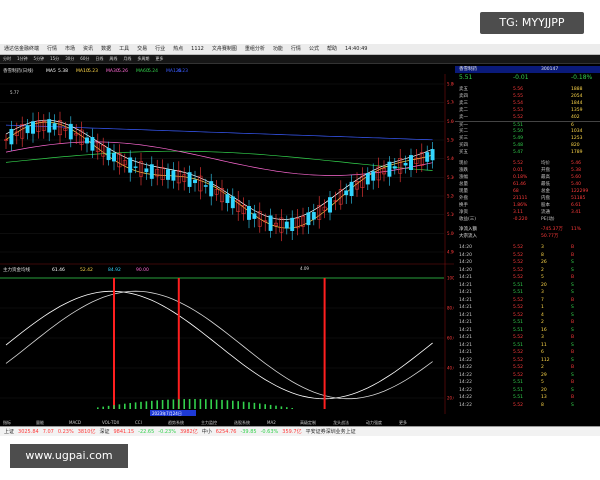 Image resolution: width=600 pixels, height=480 pixels. What do you see at coordinates (255, 49) in the screenshot?
I see `menu-item: 重组分析` at bounding box center [255, 49].